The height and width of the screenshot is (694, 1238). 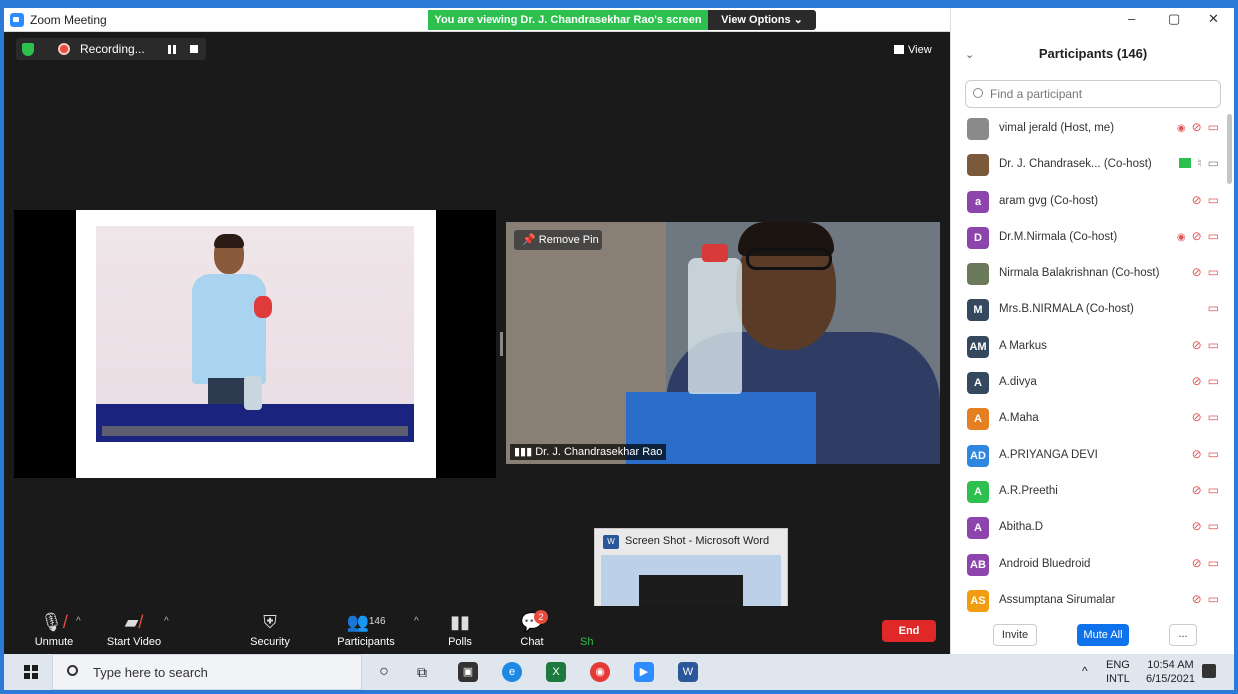 What do you see at coordinates (913, 50) in the screenshot?
I see `view-button: View` at bounding box center [913, 50].